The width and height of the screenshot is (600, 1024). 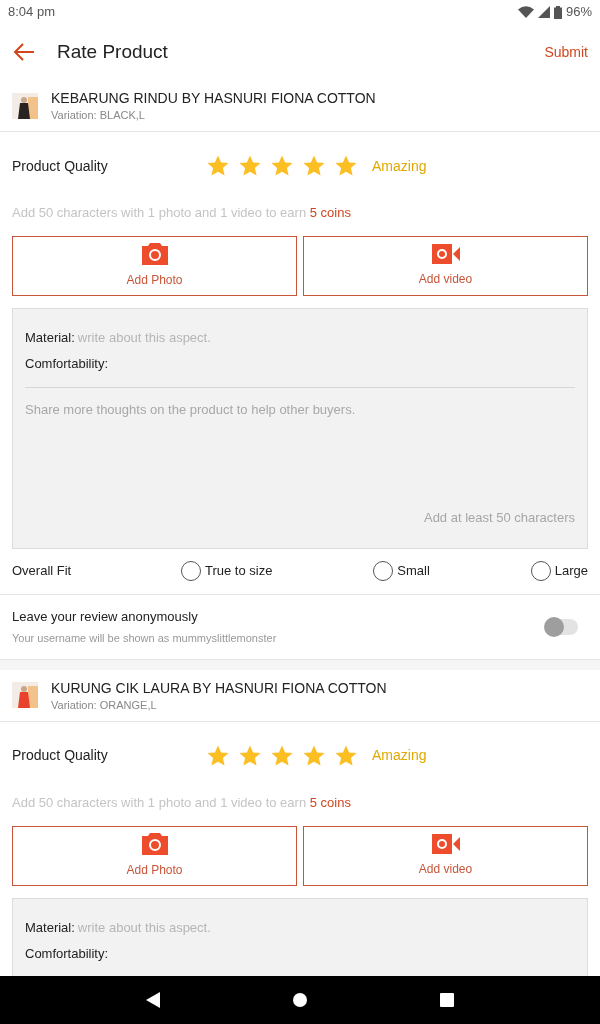 I want to click on signal-icon, so click(x=543, y=12).